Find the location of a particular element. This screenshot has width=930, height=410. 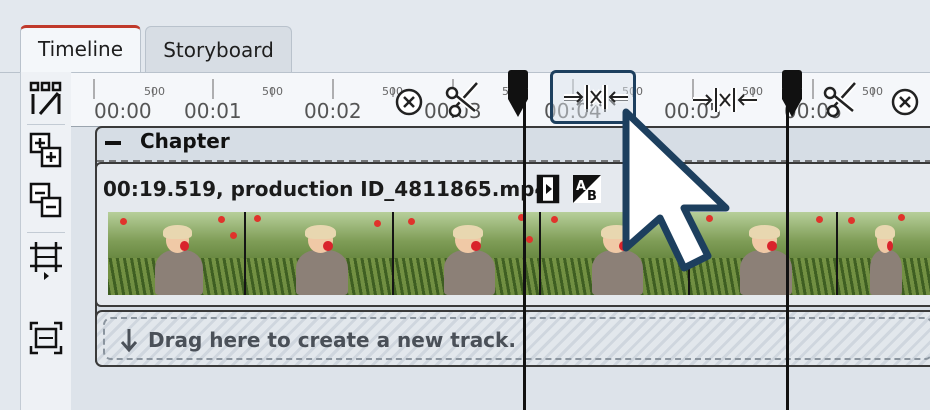

svg-text: B is located at coordinates (592, 196).